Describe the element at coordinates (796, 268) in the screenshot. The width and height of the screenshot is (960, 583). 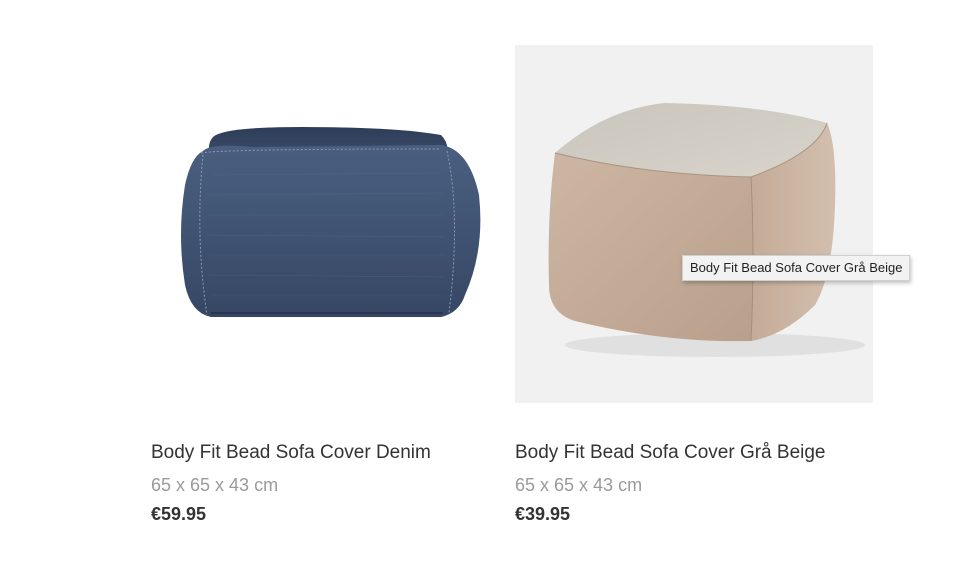
I see `image-title-tooltip: Body Fit Bead Sofa Cover Grå Beige` at that location.